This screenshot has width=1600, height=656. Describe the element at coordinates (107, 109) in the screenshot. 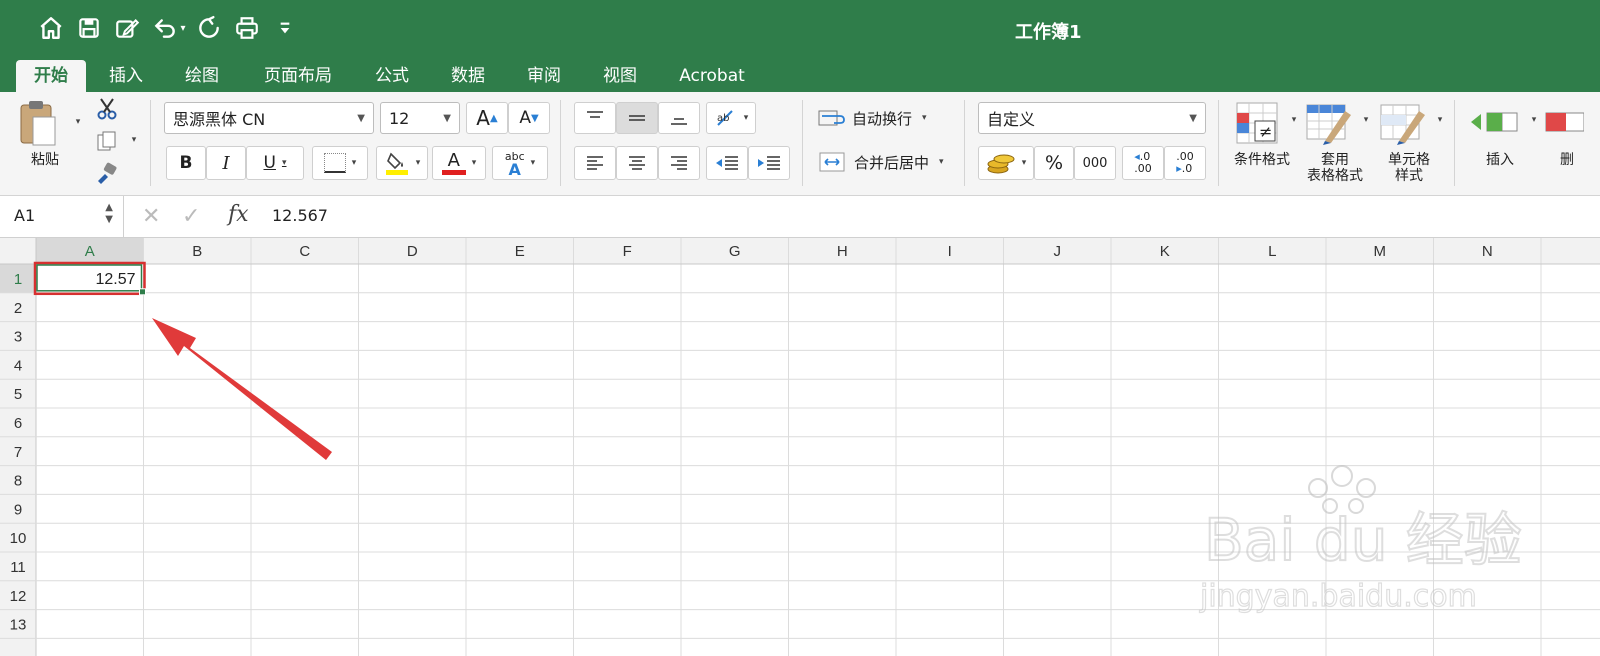

I see `cut-icon` at that location.